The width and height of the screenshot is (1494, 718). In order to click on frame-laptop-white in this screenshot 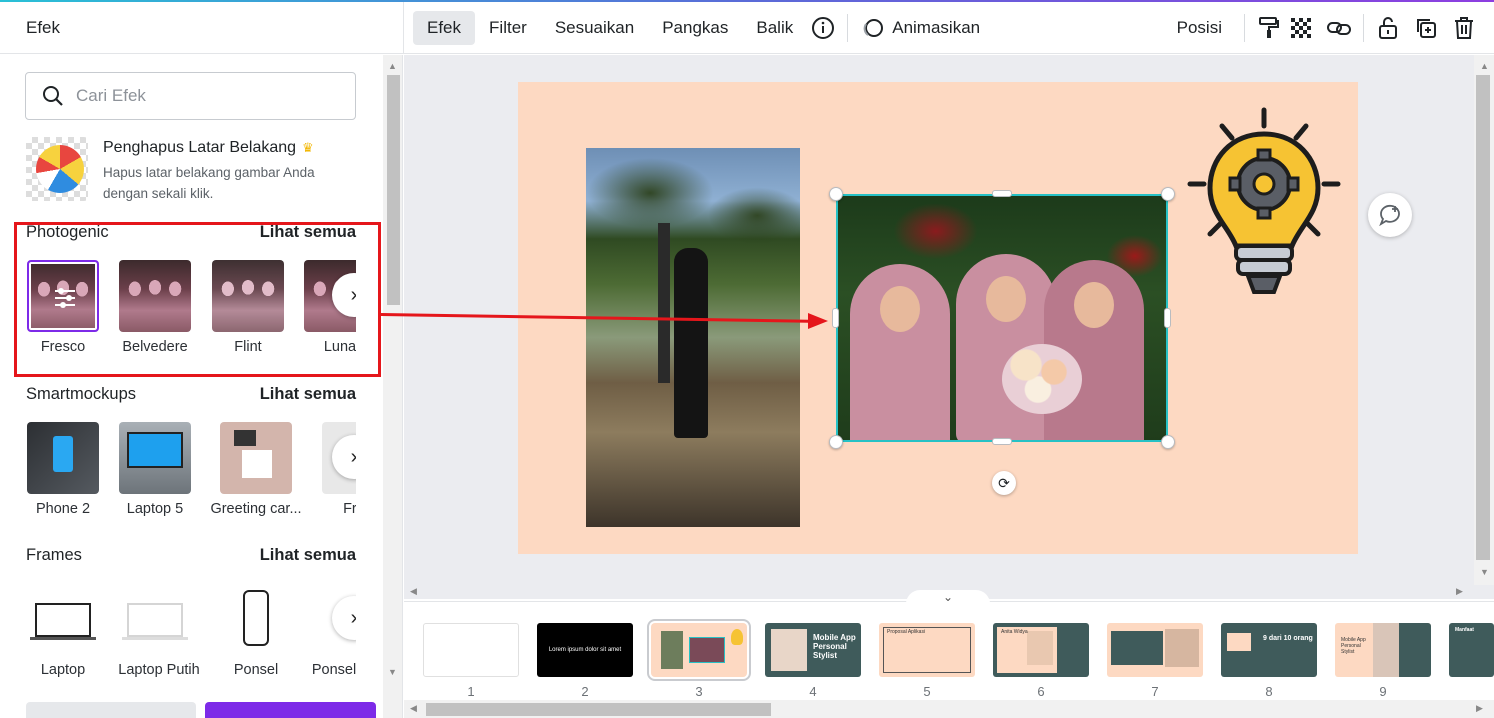, I will do `click(155, 619)`.